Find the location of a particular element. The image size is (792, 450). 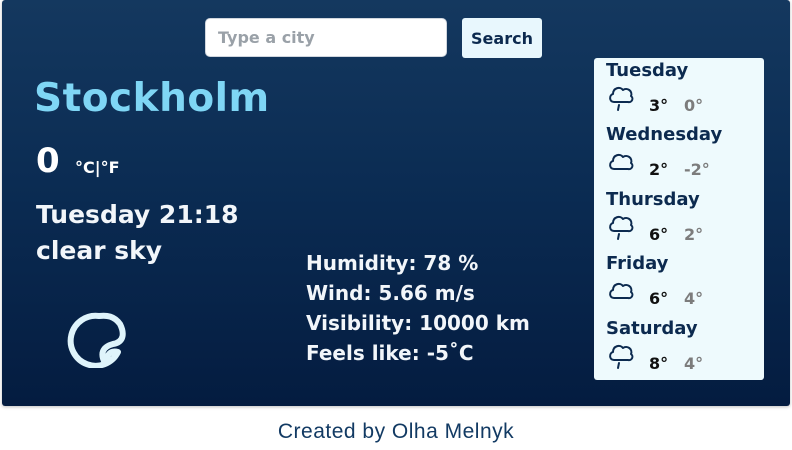

forecast-day: Thursday 6° 2° is located at coordinates (684, 219).